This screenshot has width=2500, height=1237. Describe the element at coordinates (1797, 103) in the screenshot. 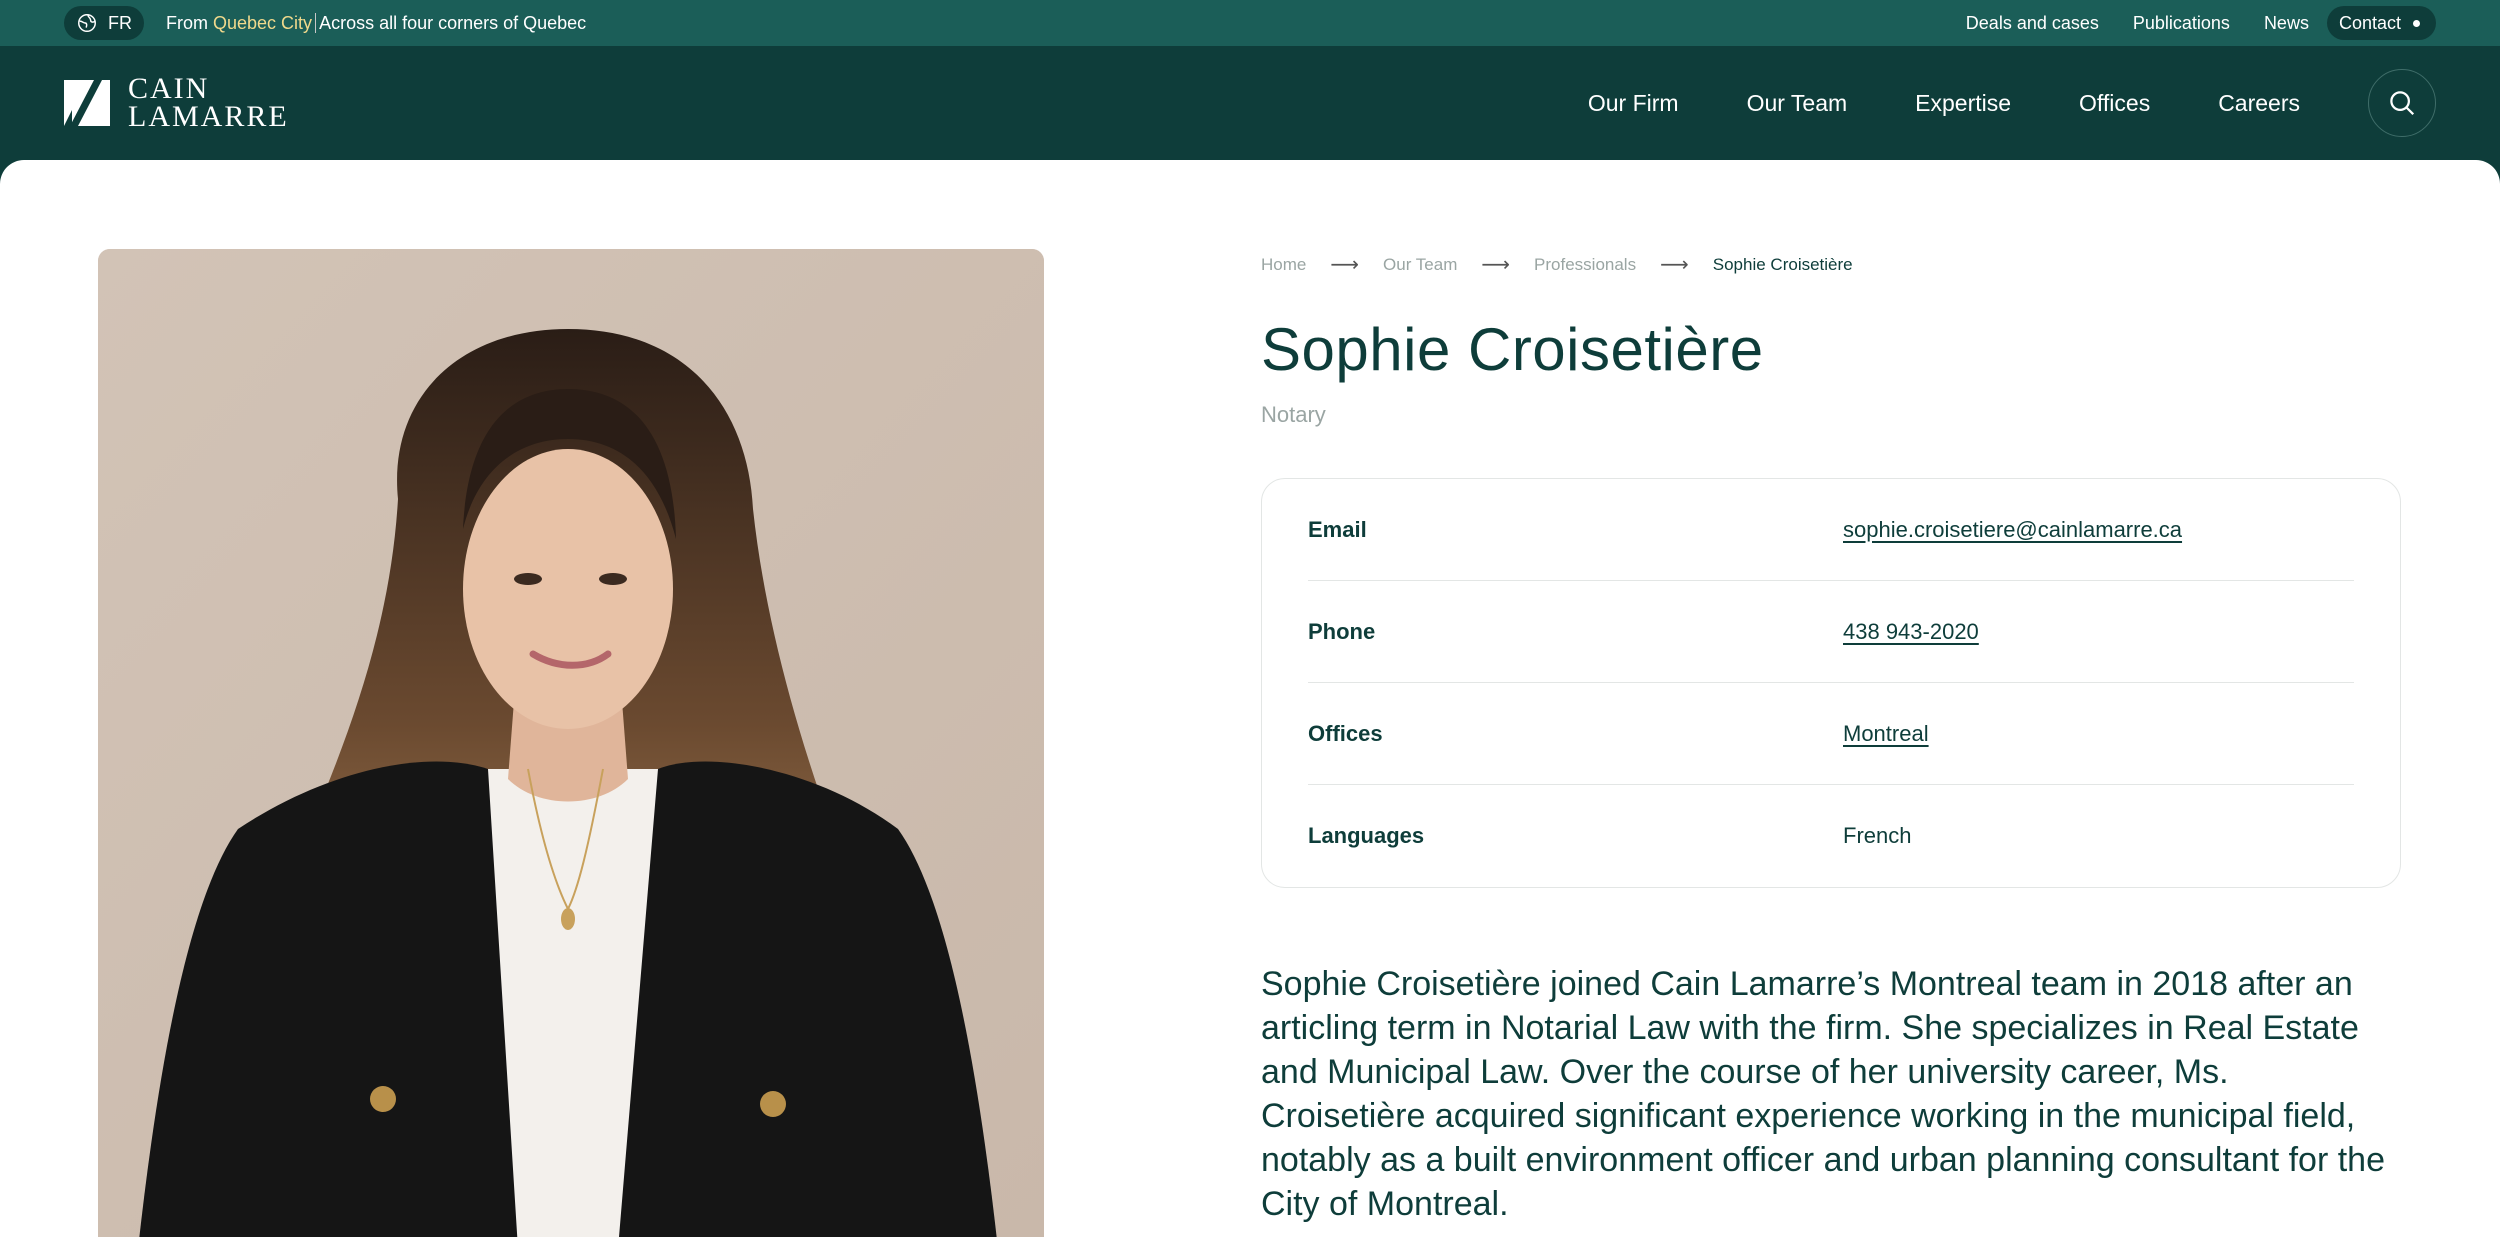

I see `nav-our-team: Our Team` at that location.